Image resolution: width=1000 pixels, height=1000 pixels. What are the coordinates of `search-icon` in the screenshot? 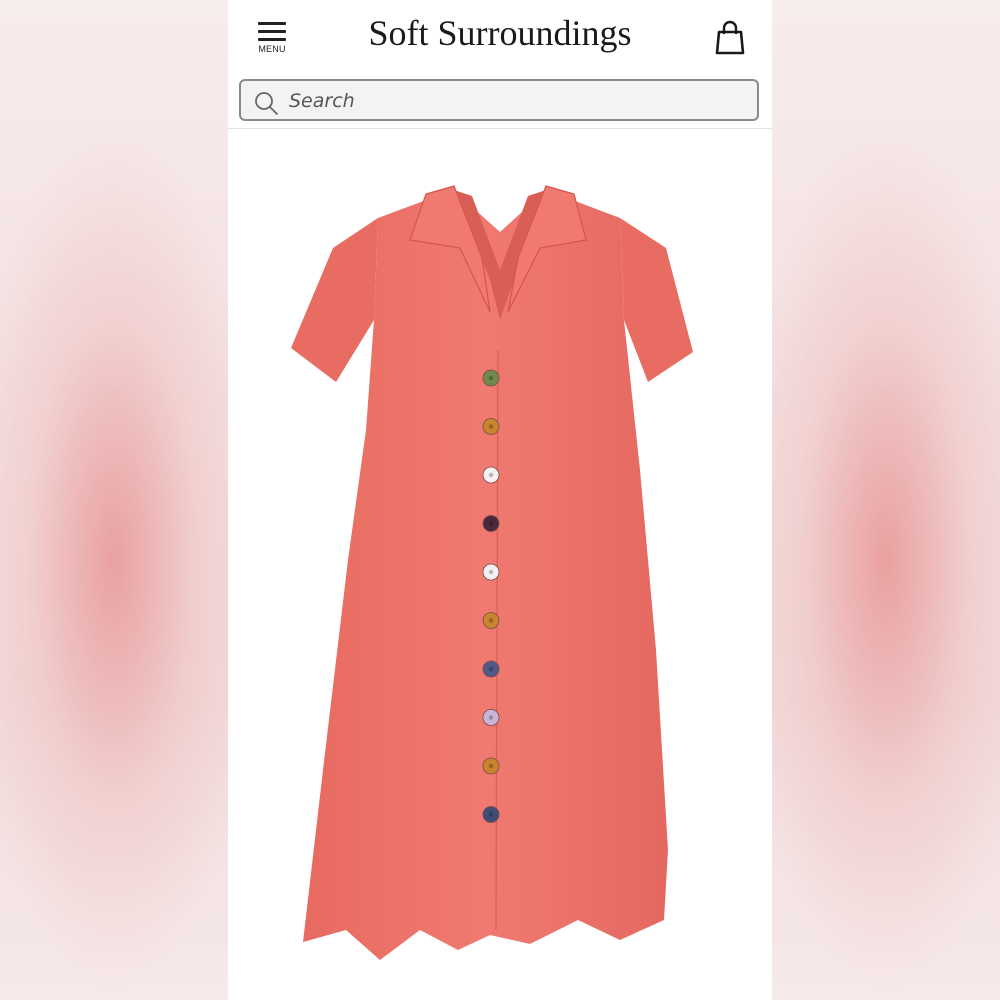 It's located at (266, 103).